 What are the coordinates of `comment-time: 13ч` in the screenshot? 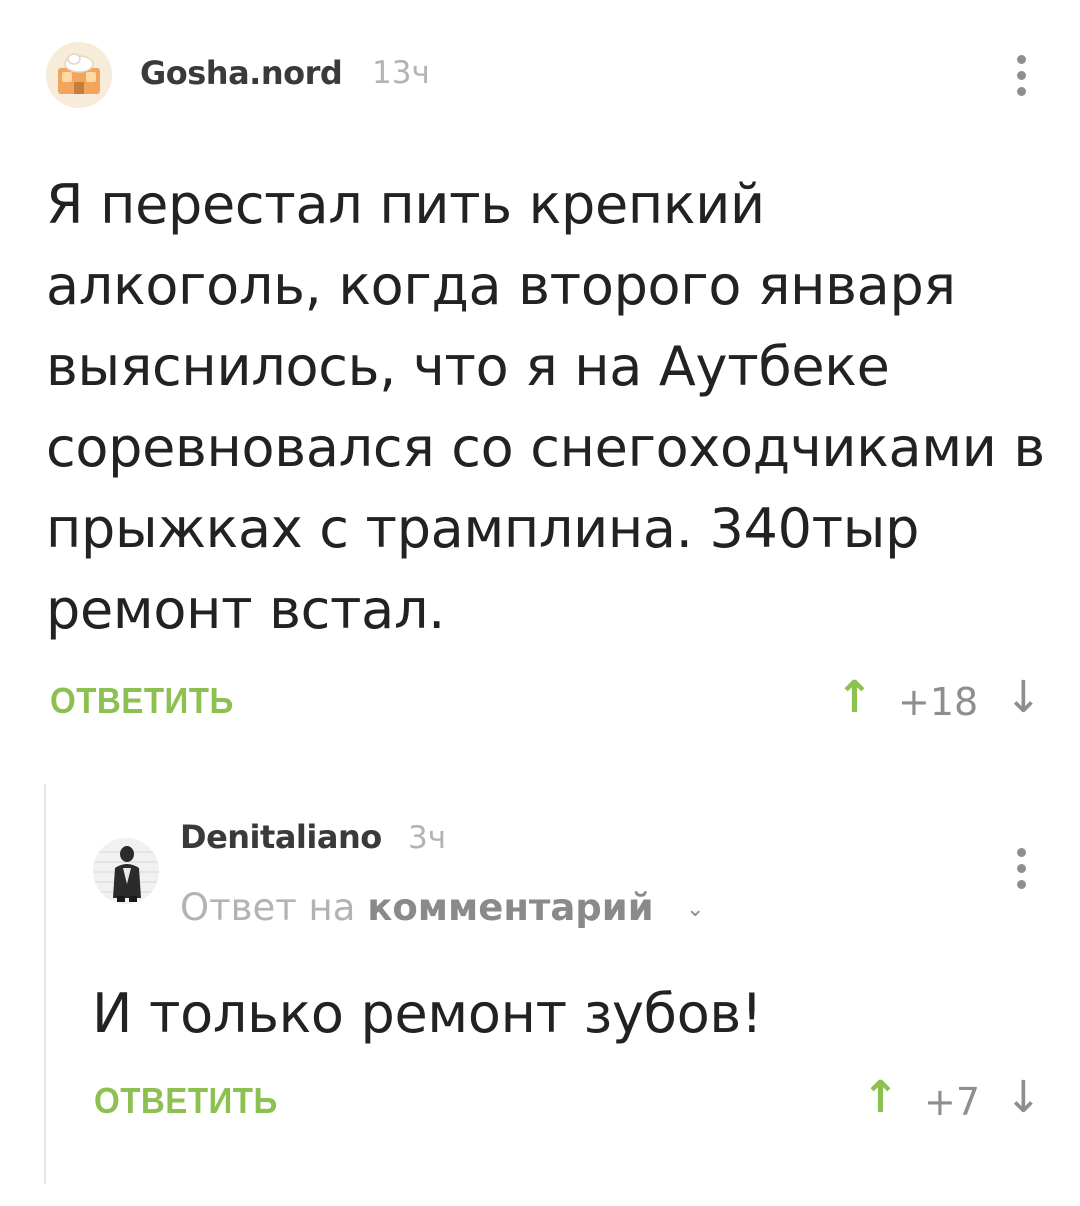 It's located at (401, 73).